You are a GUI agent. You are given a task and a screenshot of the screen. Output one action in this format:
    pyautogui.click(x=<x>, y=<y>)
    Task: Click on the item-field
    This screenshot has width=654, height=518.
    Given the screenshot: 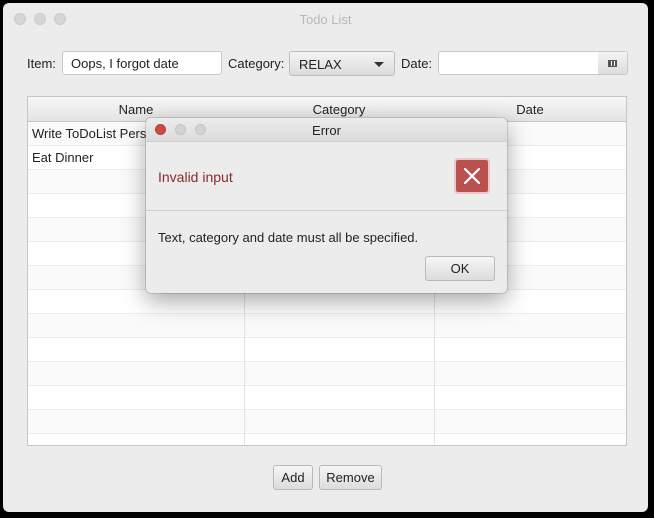 What is the action you would take?
    pyautogui.click(x=142, y=63)
    